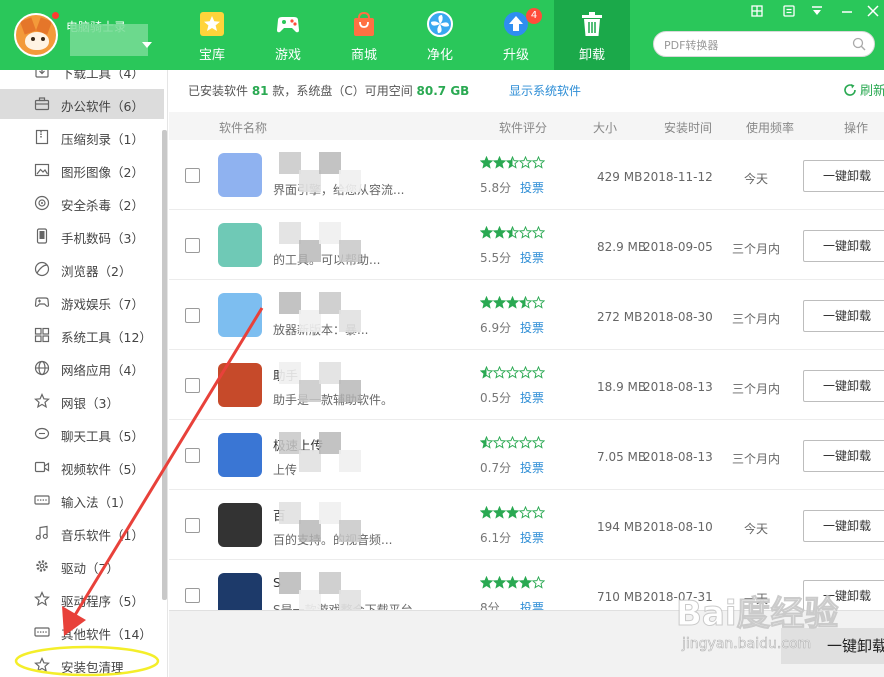 This screenshot has width=884, height=677. What do you see at coordinates (82, 137) in the screenshot?
I see `sidebar-category-item: 压缩刻录（1）` at bounding box center [82, 137].